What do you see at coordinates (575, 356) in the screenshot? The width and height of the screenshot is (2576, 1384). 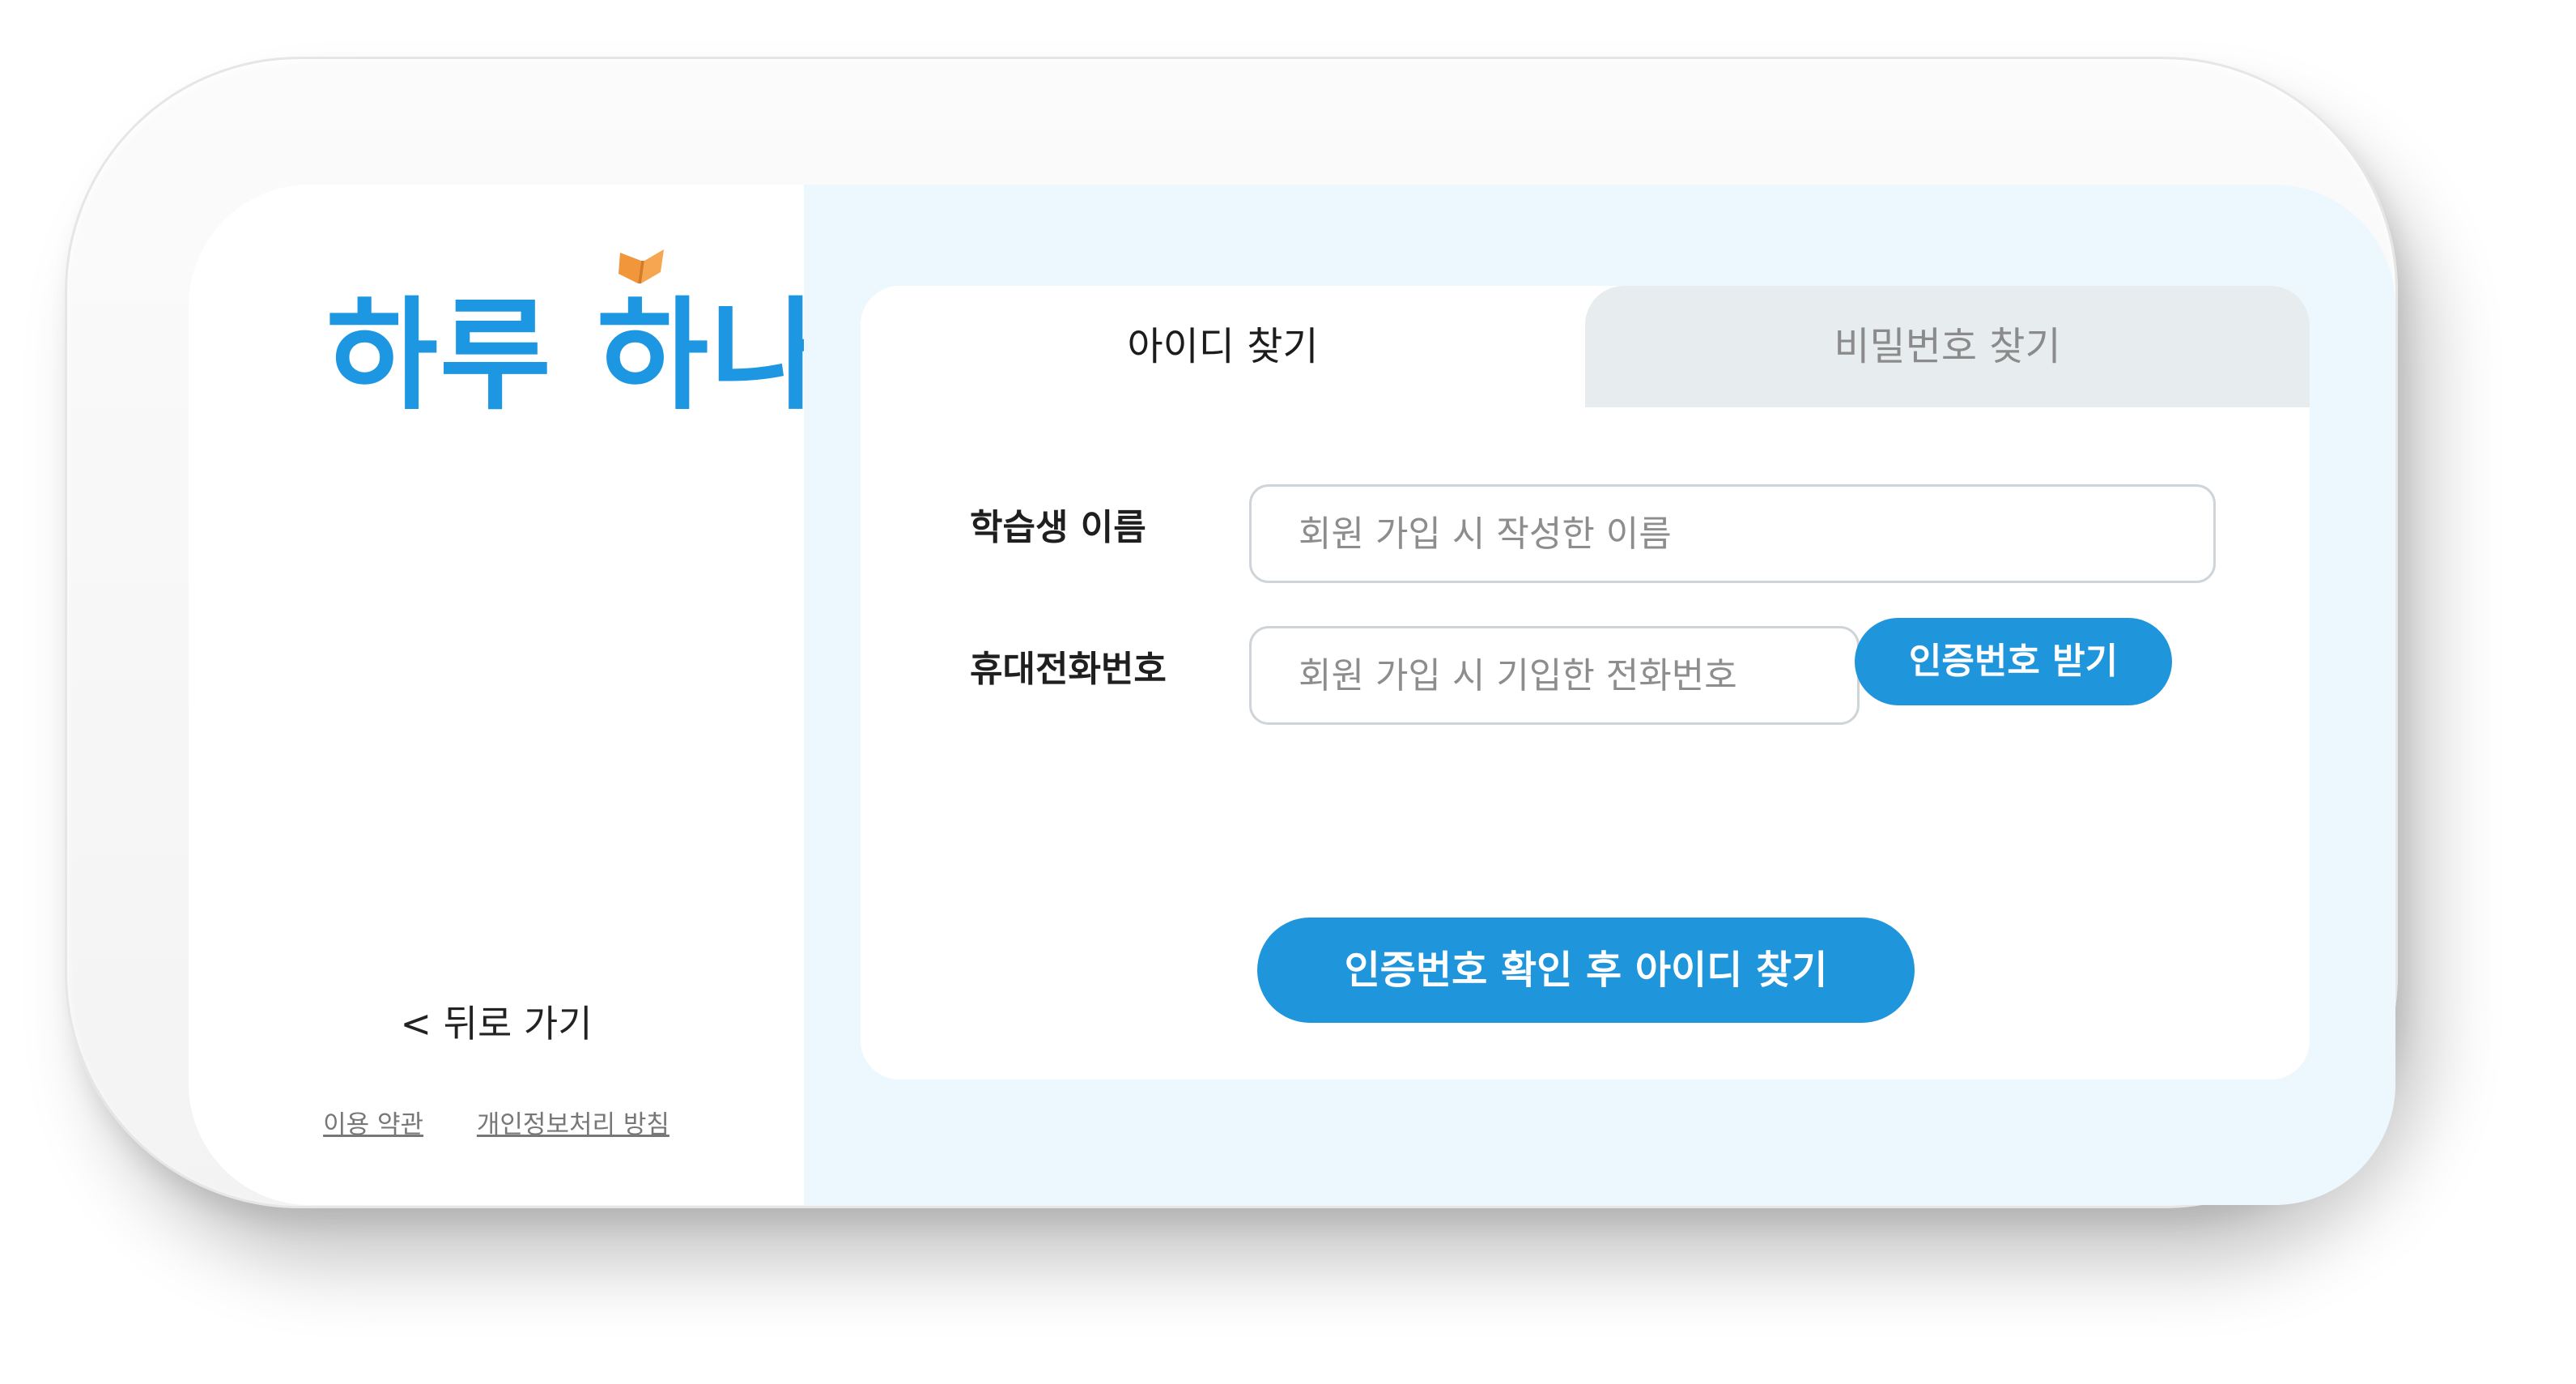 I see `logo-text: 하루 하나` at bounding box center [575, 356].